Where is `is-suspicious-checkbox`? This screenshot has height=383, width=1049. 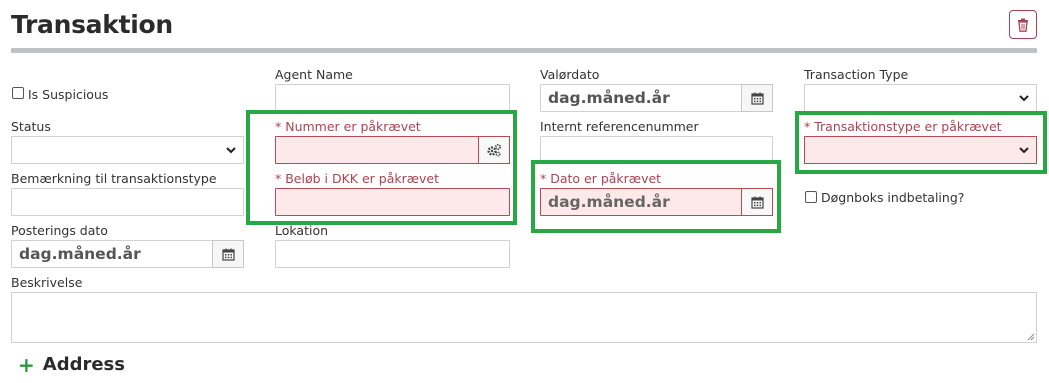
is-suspicious-checkbox is located at coordinates (18, 93).